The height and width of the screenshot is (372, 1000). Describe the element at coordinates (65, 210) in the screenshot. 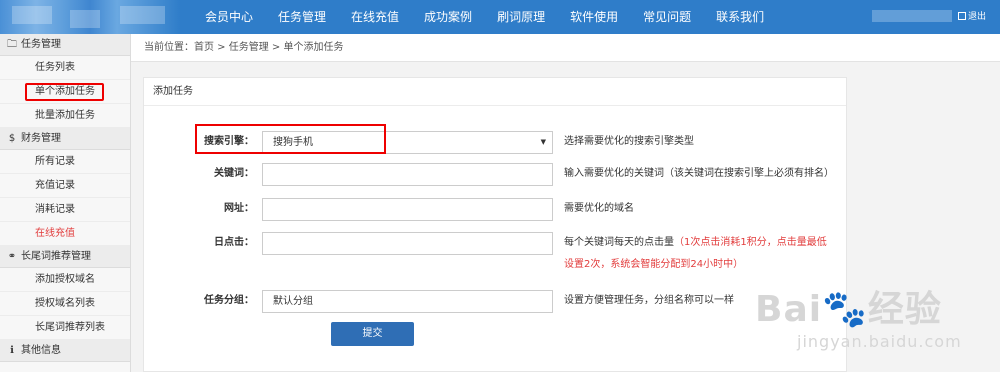

I see `sidebar-item-consumption-records: 消耗记录` at that location.